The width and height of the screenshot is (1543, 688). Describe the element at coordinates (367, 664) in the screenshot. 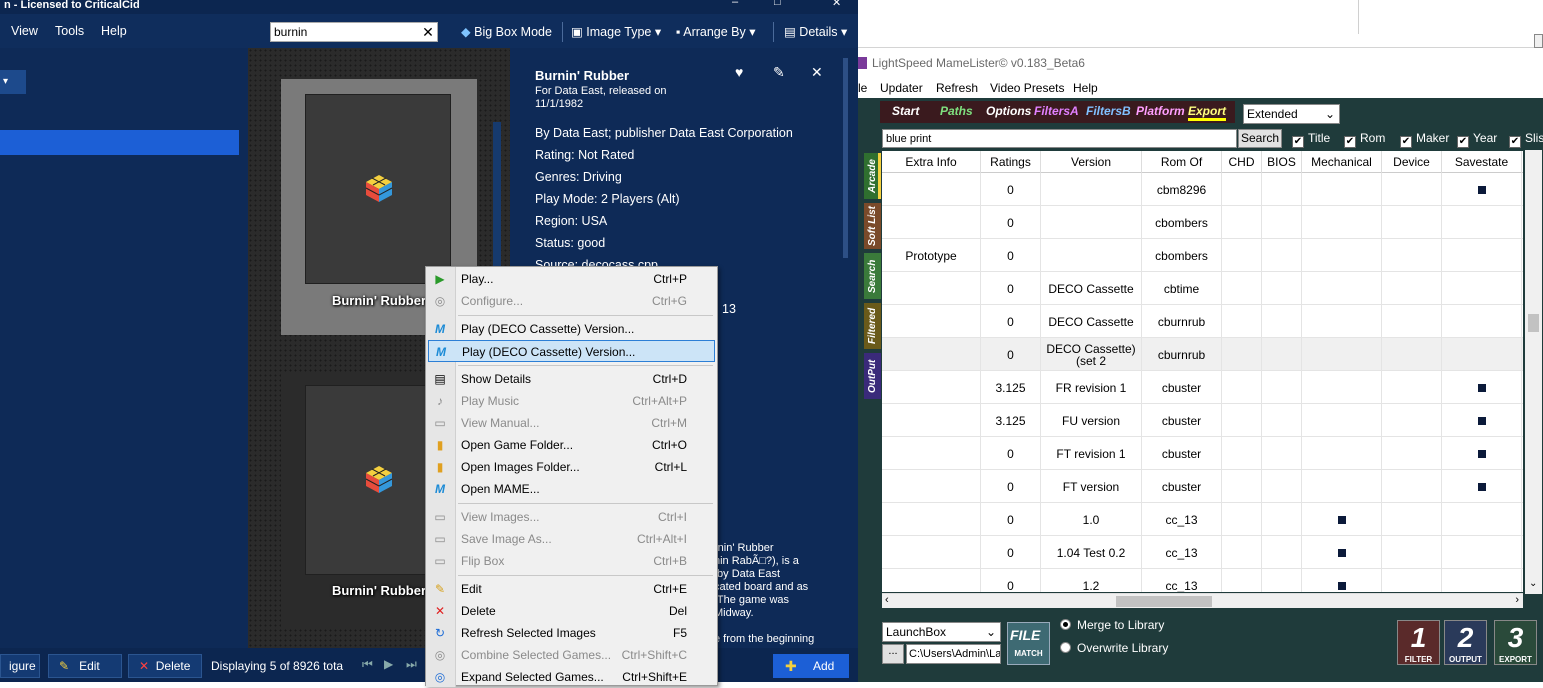

I see `first-page-icon: ⏮` at that location.